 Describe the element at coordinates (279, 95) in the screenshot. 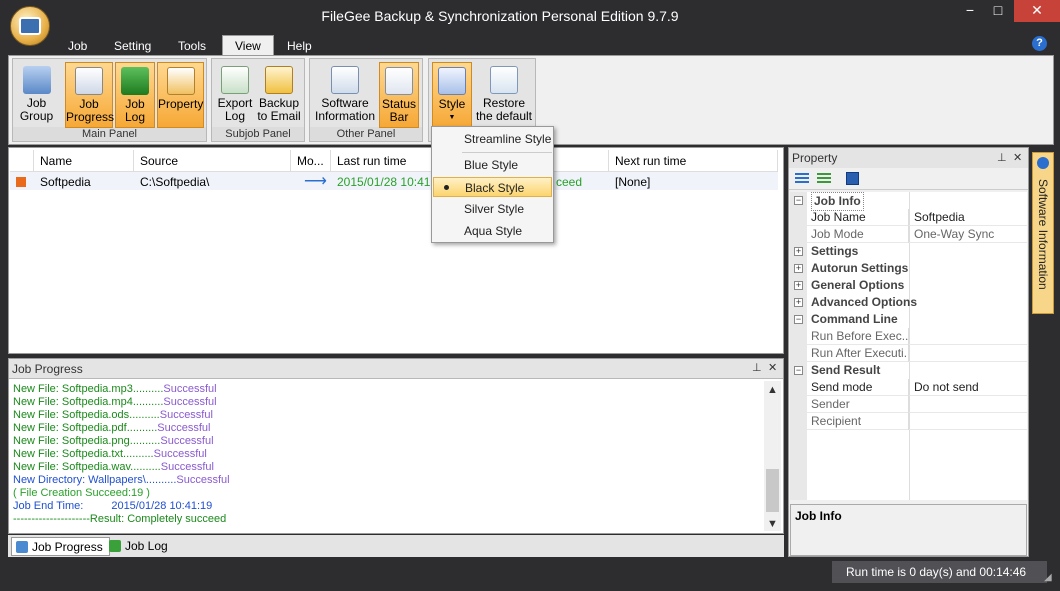

I see `backup-to-email-button: Backup to Email` at that location.